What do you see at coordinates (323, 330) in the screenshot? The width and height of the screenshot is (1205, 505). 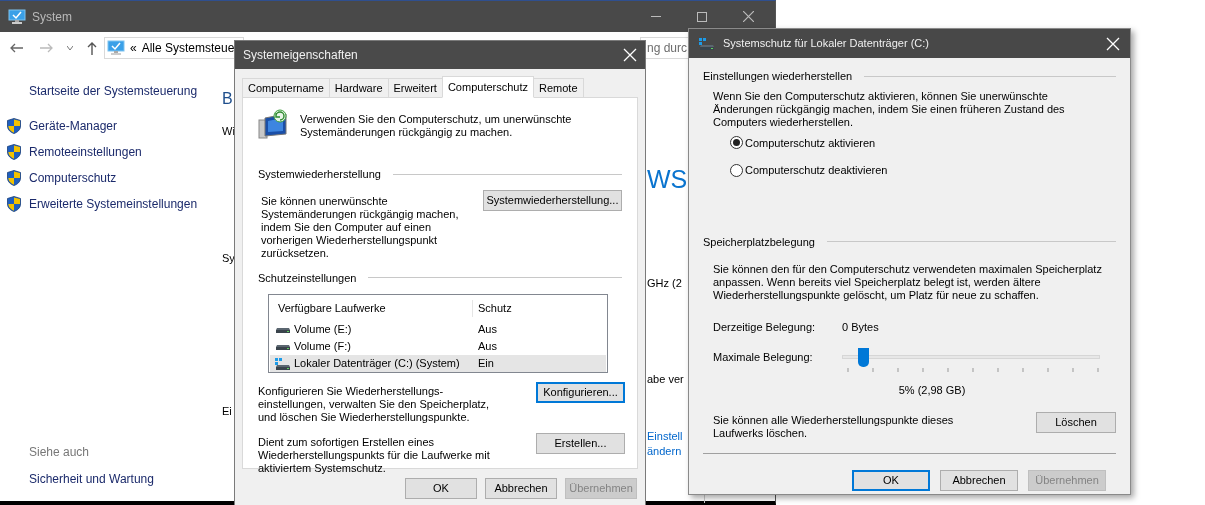 I see `table-cell-text: Volume (E:)` at bounding box center [323, 330].